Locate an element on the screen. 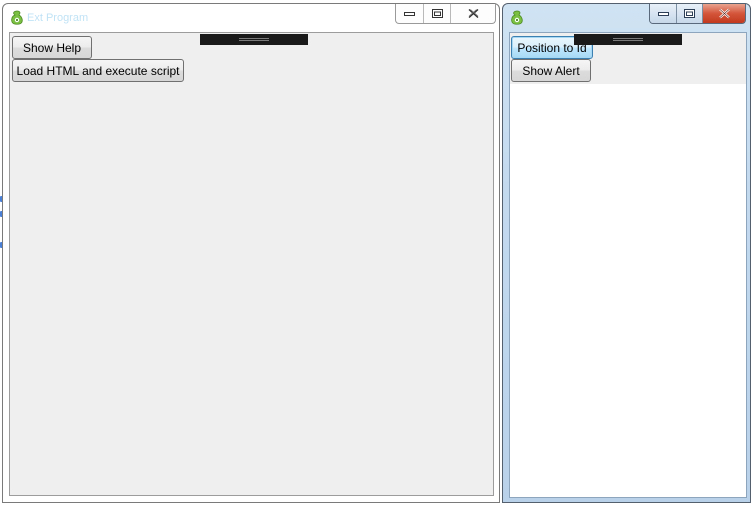  load-html-button: Load HTML and execute script is located at coordinates (98, 70).